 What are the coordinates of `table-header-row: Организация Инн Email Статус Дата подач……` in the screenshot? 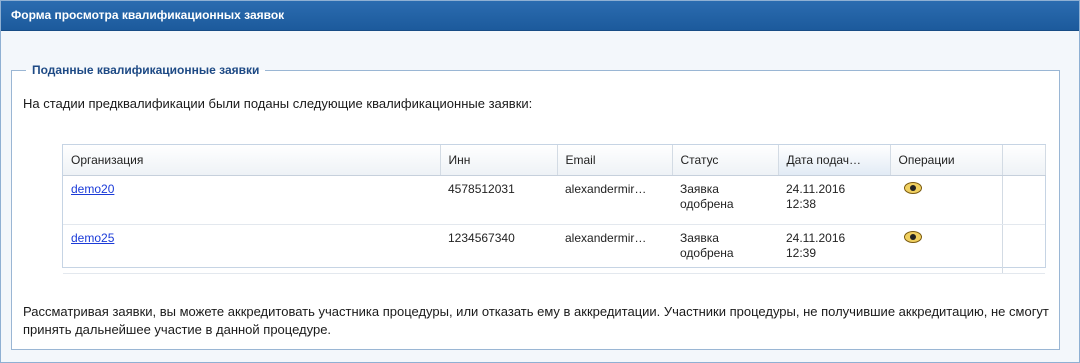 It's located at (554, 160).